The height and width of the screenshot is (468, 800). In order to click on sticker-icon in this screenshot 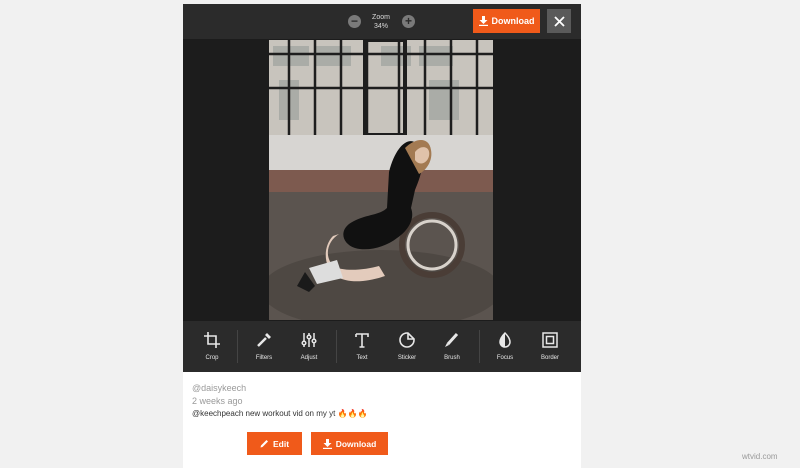, I will do `click(407, 340)`.